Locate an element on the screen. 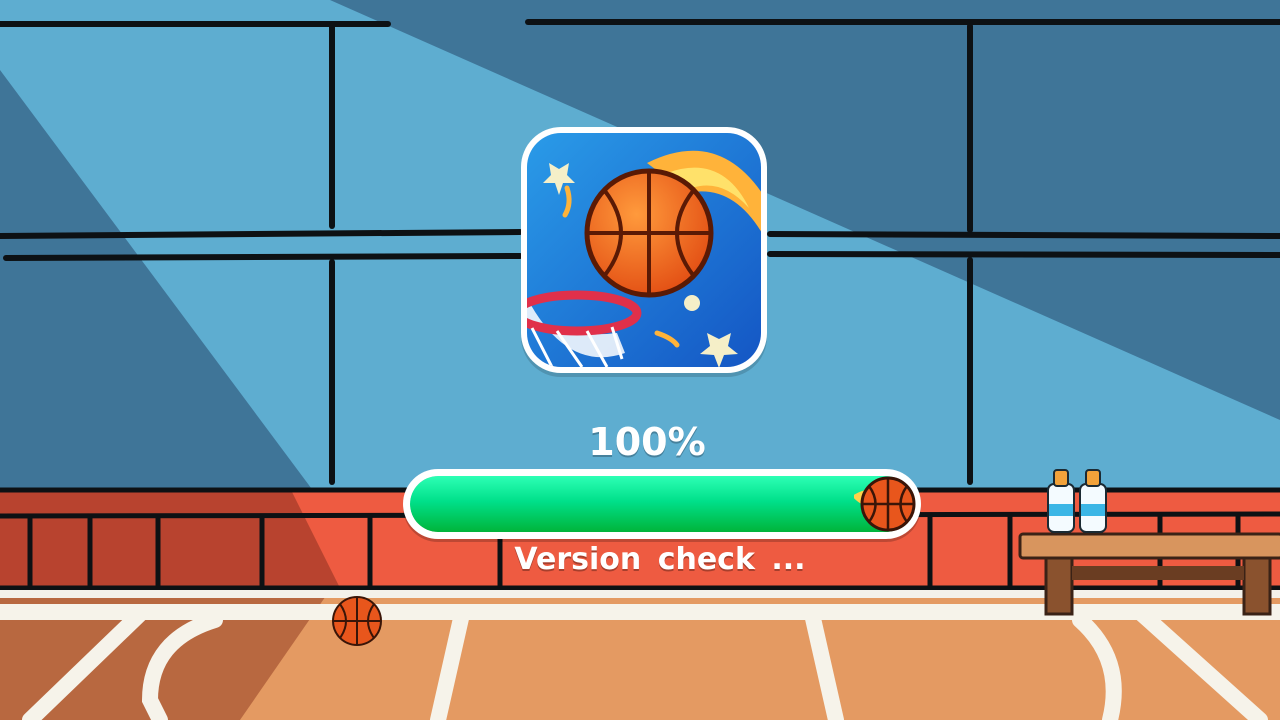 Image resolution: width=1280 pixels, height=720 pixels. loading-percent: 100% is located at coordinates (647, 442).